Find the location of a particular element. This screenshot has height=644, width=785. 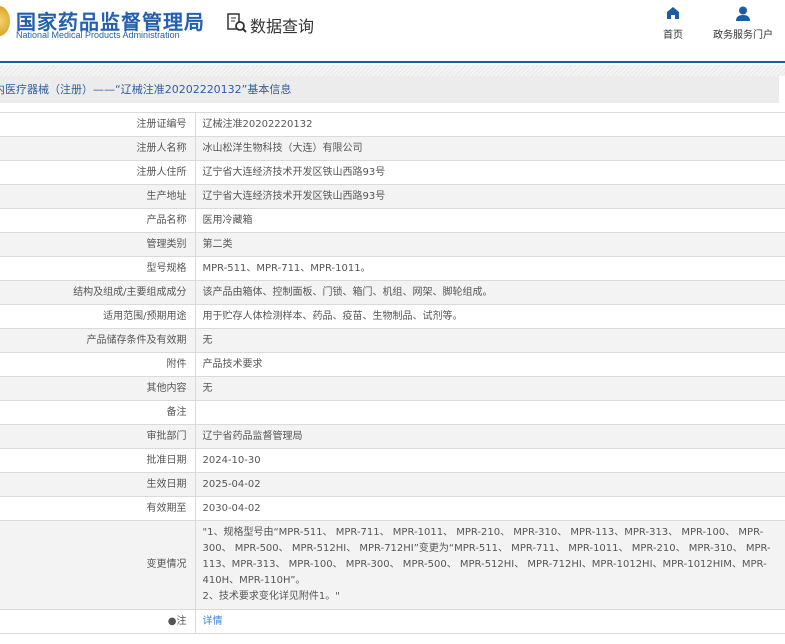

field-value: 医用冷藏箱 is located at coordinates (490, 220).